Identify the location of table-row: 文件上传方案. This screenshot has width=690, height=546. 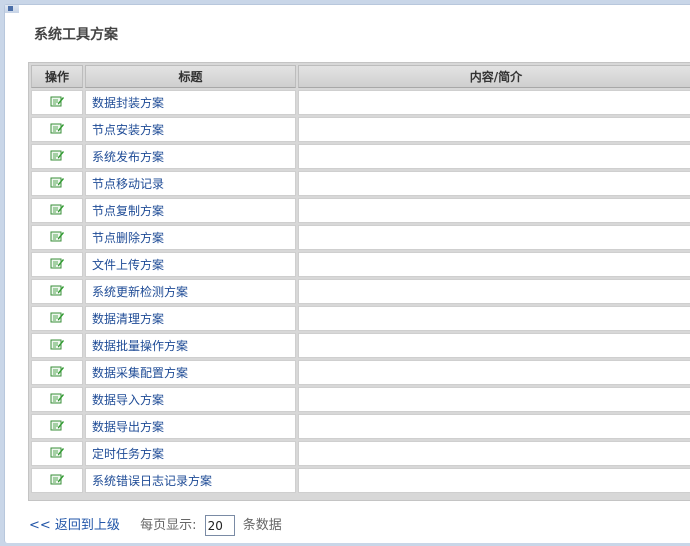
(360, 264).